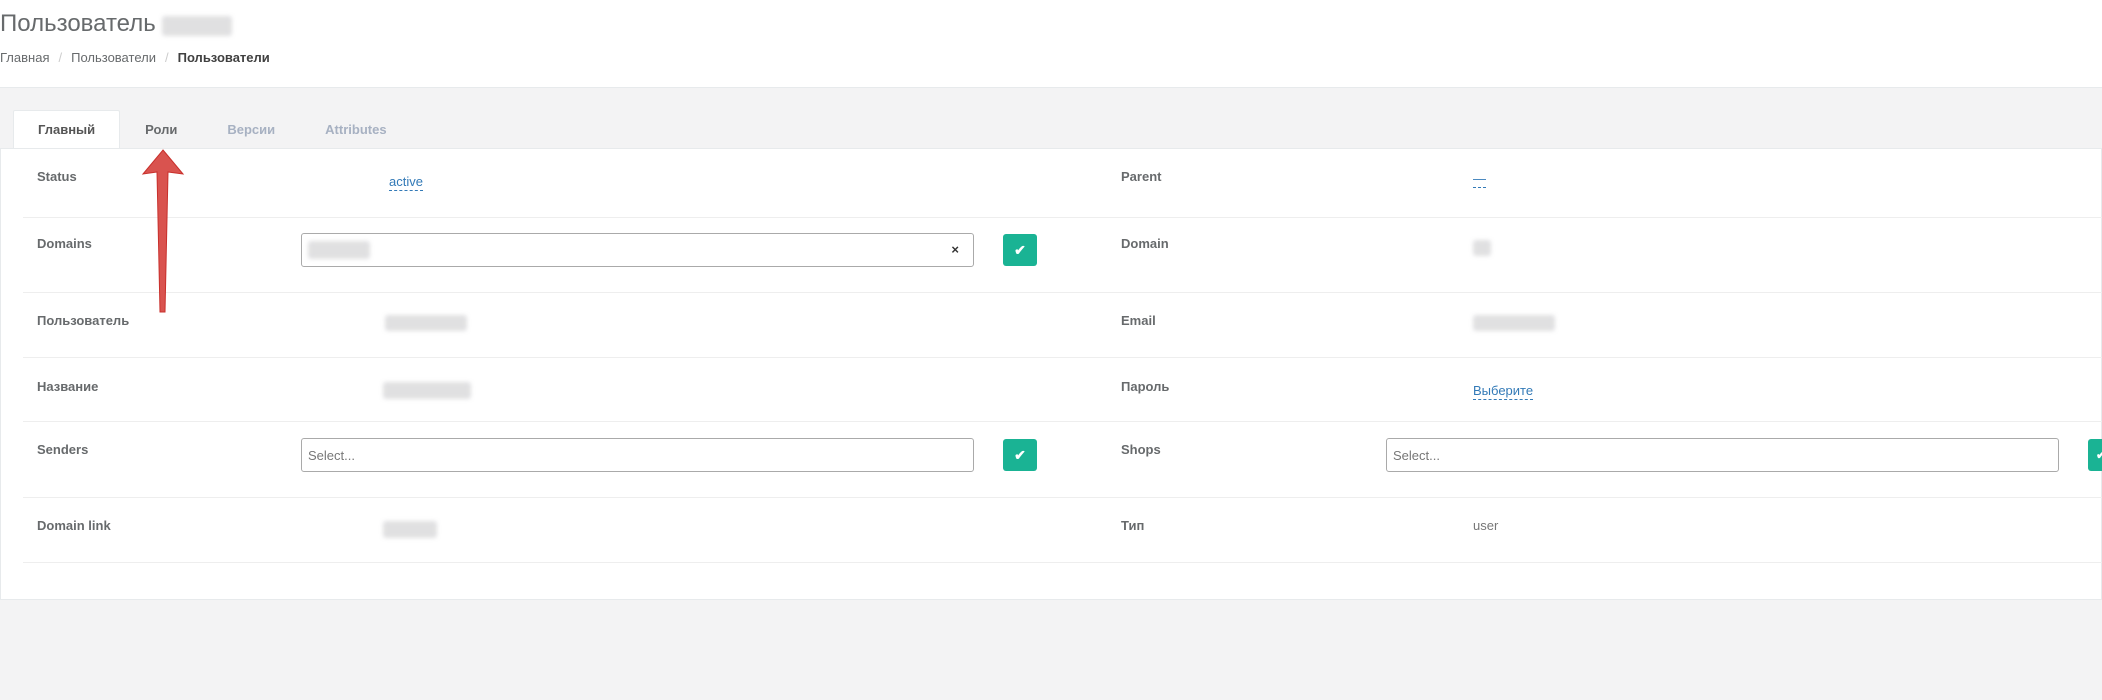 Image resolution: width=2102 pixels, height=700 pixels. What do you see at coordinates (197, 26) in the screenshot?
I see `redacted-username` at bounding box center [197, 26].